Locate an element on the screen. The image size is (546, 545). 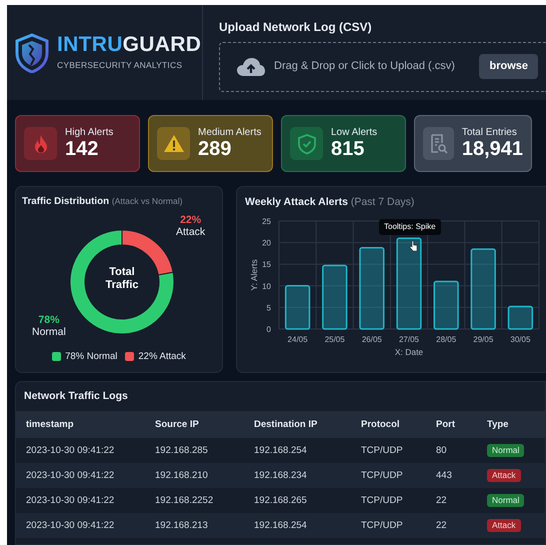
stat-label: High Alerts is located at coordinates (89, 132).